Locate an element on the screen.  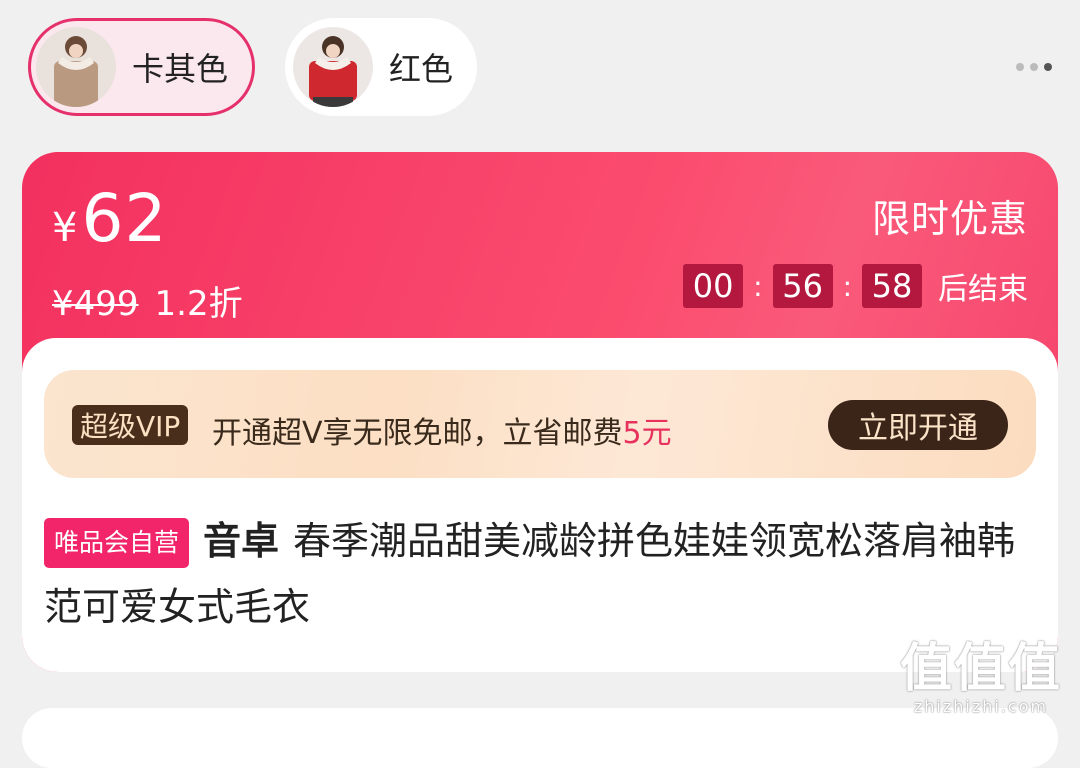
discount-label: 1.2折 is located at coordinates (198, 304).